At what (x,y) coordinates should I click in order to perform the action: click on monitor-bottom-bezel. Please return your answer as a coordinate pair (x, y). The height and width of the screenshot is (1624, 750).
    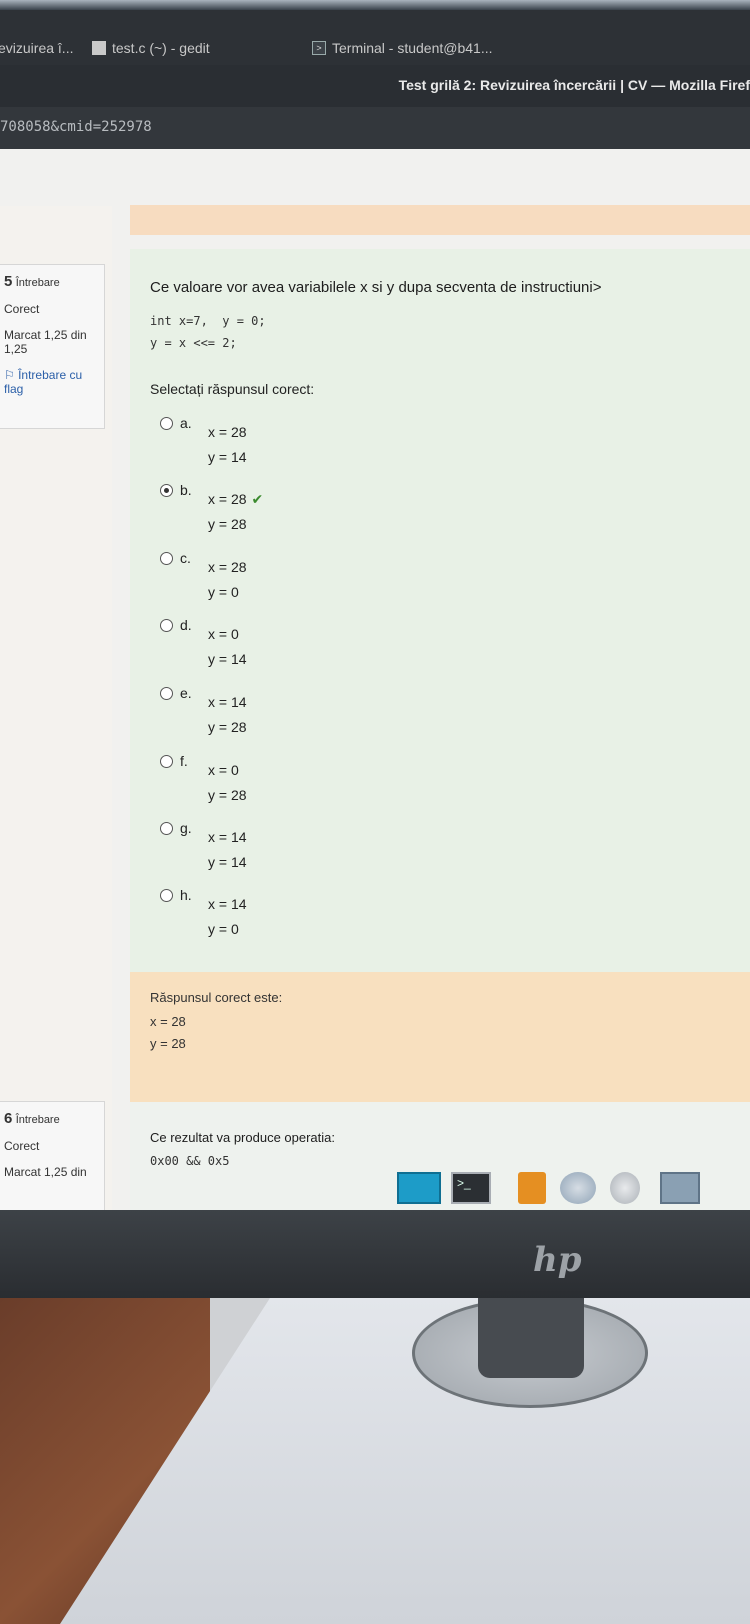
    Looking at the image, I should click on (375, 1254).